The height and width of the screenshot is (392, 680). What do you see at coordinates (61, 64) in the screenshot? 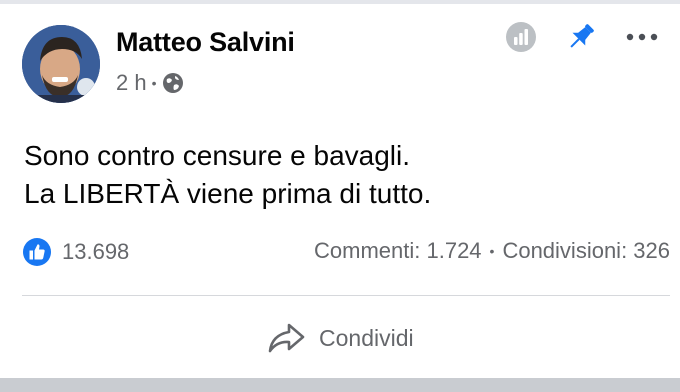
I see `avatar` at bounding box center [61, 64].